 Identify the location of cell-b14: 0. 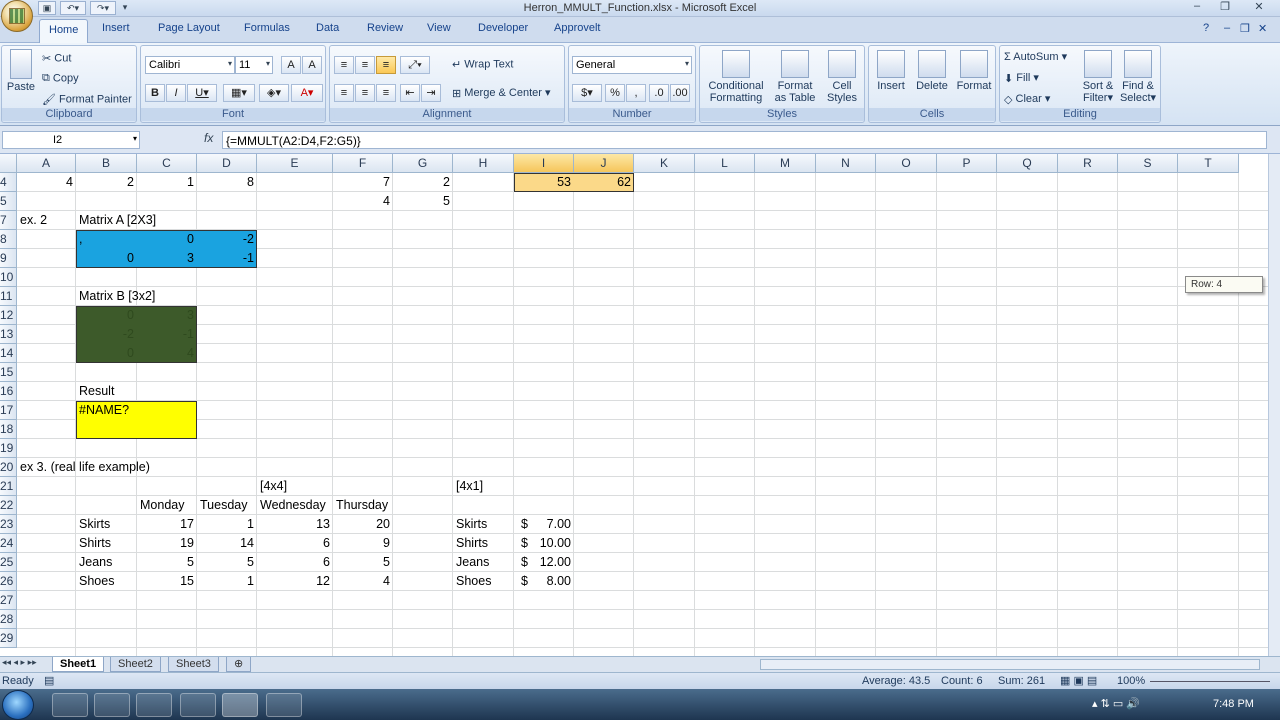
(106, 353).